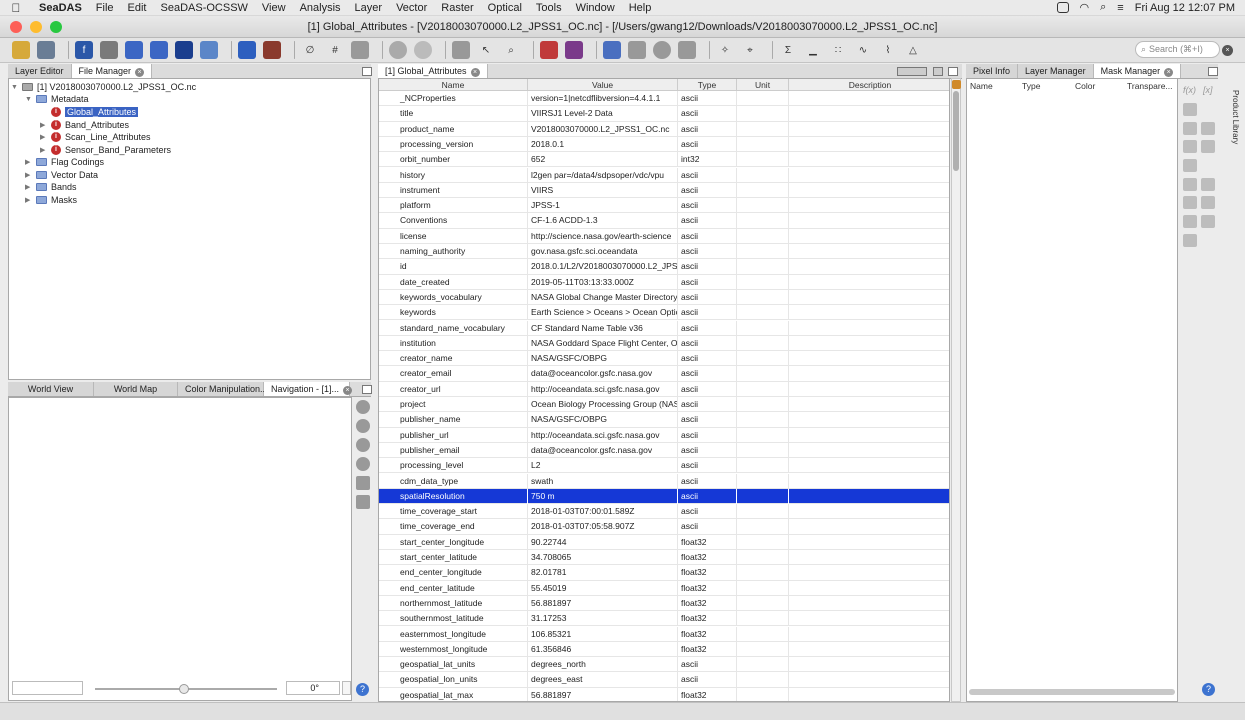  Describe the element at coordinates (725, 50) in the screenshot. I see `wand-icon: ✧` at that location.